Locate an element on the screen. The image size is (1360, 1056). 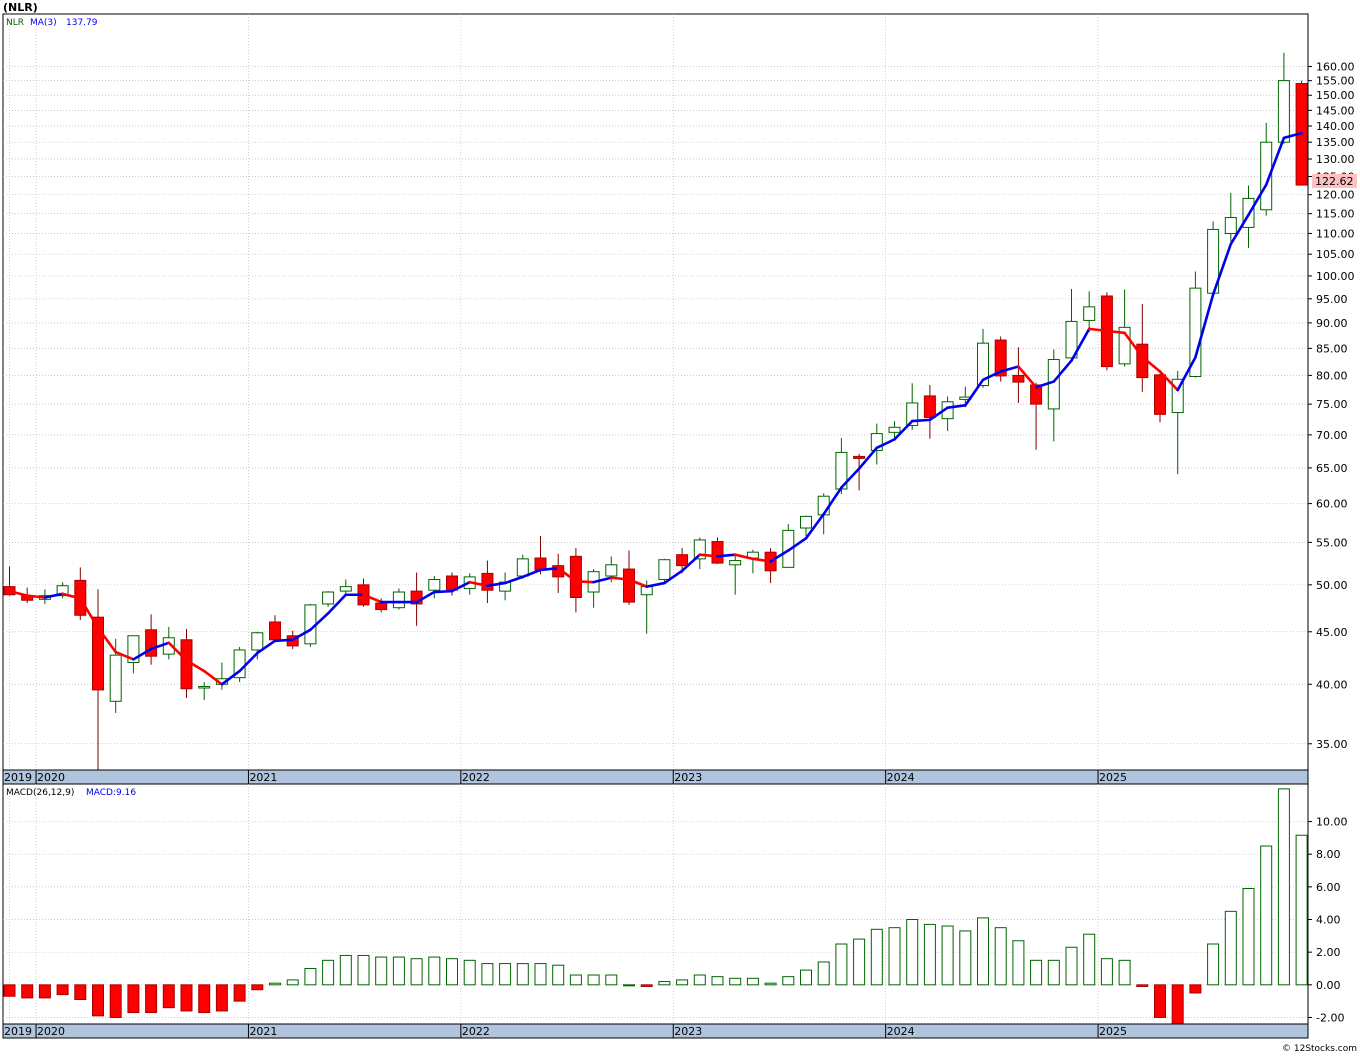
price-y-tick-label: 150.00 is located at coordinates (1335, 95).